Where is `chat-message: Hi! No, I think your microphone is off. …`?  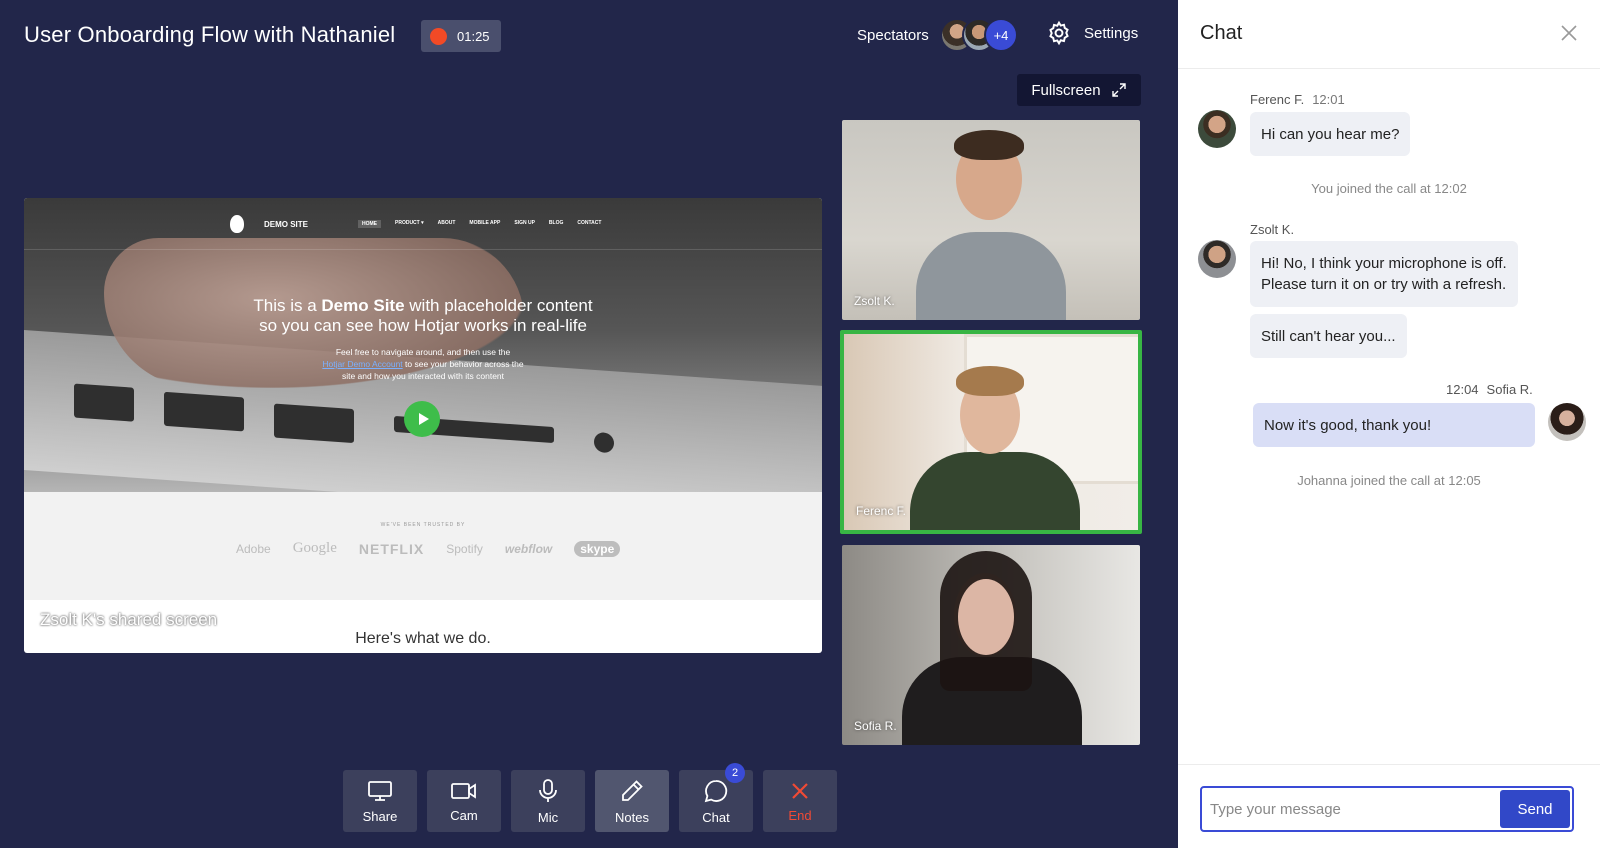 chat-message: Hi! No, I think your microphone is off. … is located at coordinates (1384, 274).